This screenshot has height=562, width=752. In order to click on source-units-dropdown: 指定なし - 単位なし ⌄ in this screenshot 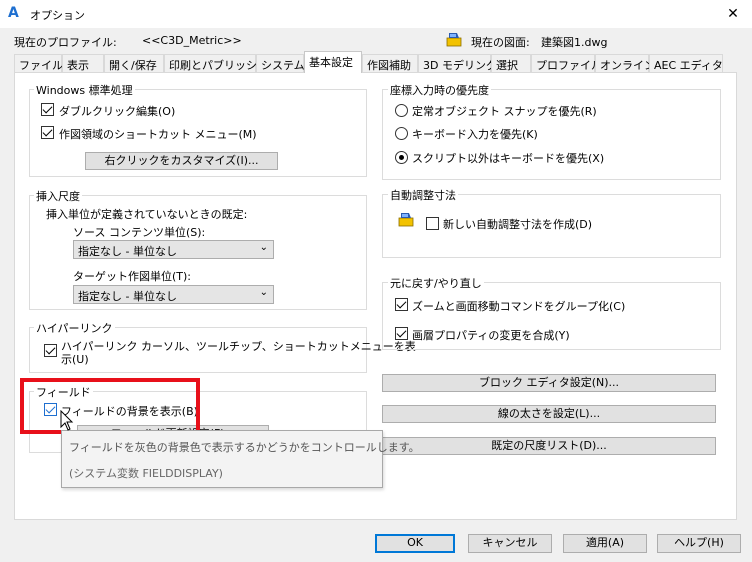, I will do `click(173, 249)`.